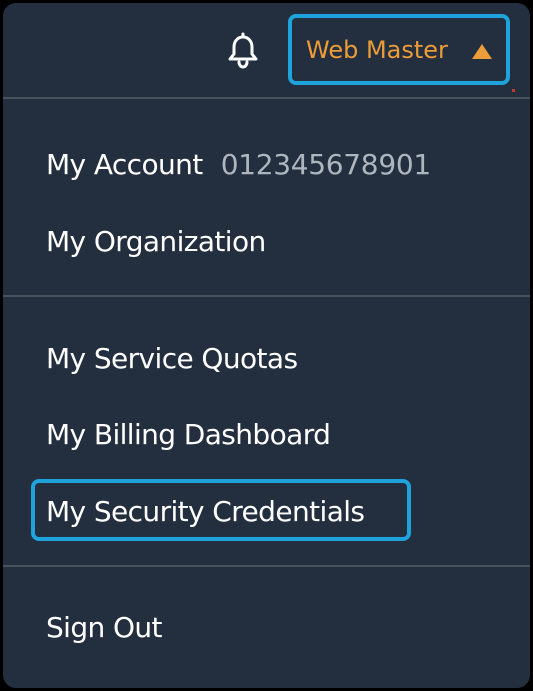  Describe the element at coordinates (156, 241) in the screenshot. I see `menu-item-my-organization: My Organization` at that location.